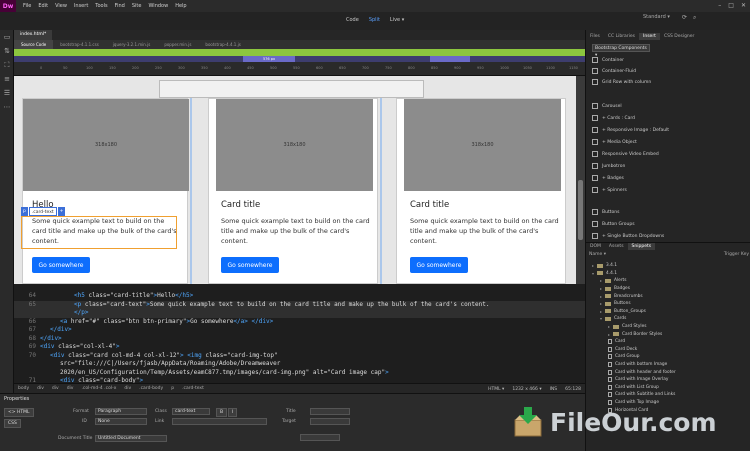  Describe the element at coordinates (624, 357) in the screenshot. I see `snippet-item: Card Group` at that location.